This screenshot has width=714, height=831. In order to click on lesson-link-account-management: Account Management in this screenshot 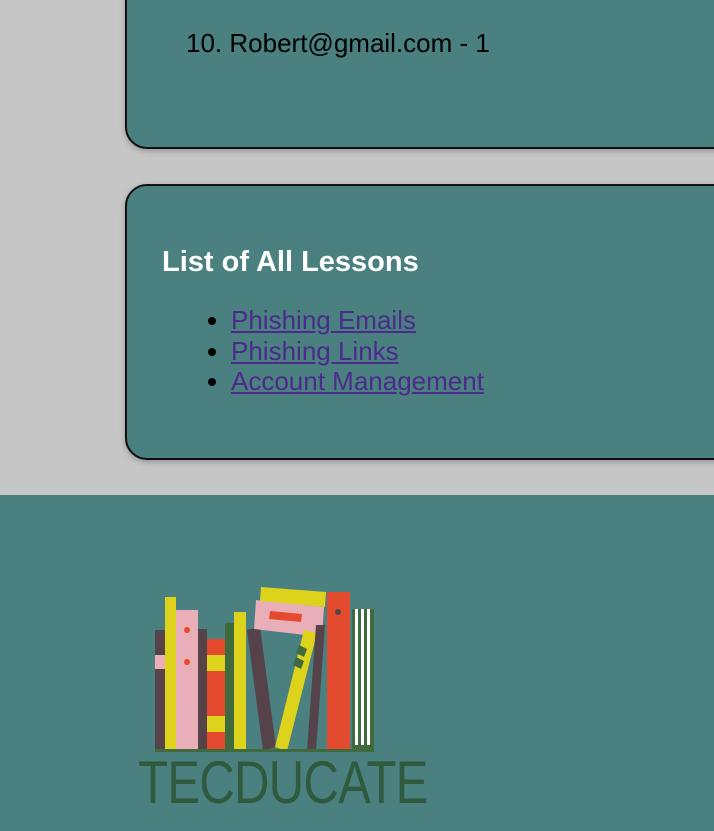, I will do `click(357, 381)`.